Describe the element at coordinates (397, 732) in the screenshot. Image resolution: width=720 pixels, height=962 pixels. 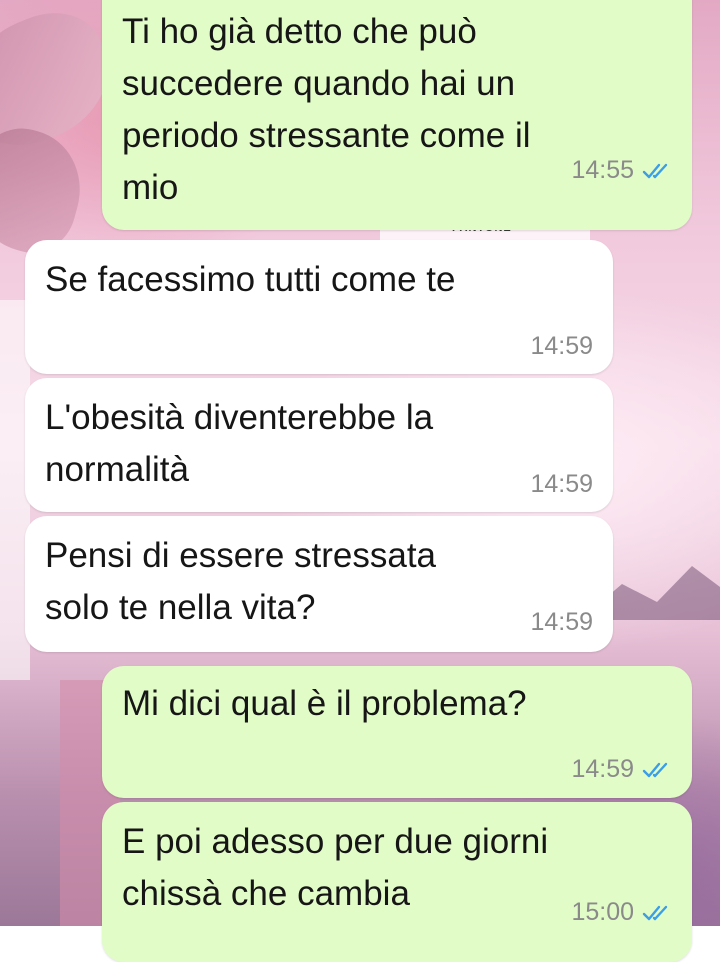
I see `message-bubble-outgoing: Mi dici qual è il problema? 14:59` at that location.